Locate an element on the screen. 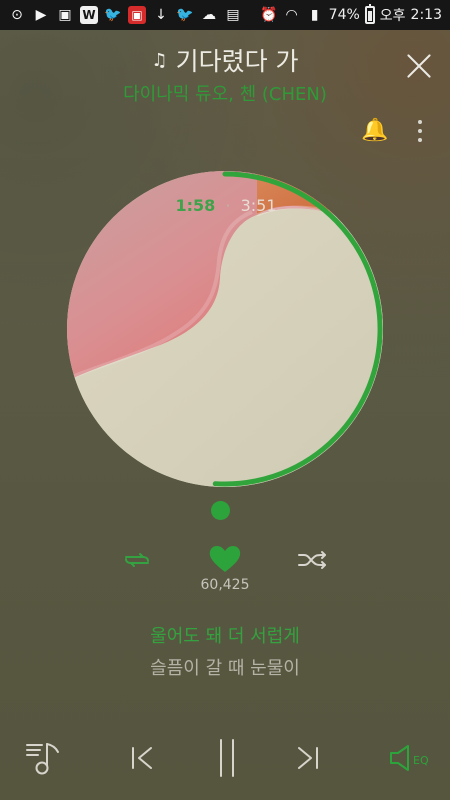  signal-icon: ▮ is located at coordinates (314, 15).